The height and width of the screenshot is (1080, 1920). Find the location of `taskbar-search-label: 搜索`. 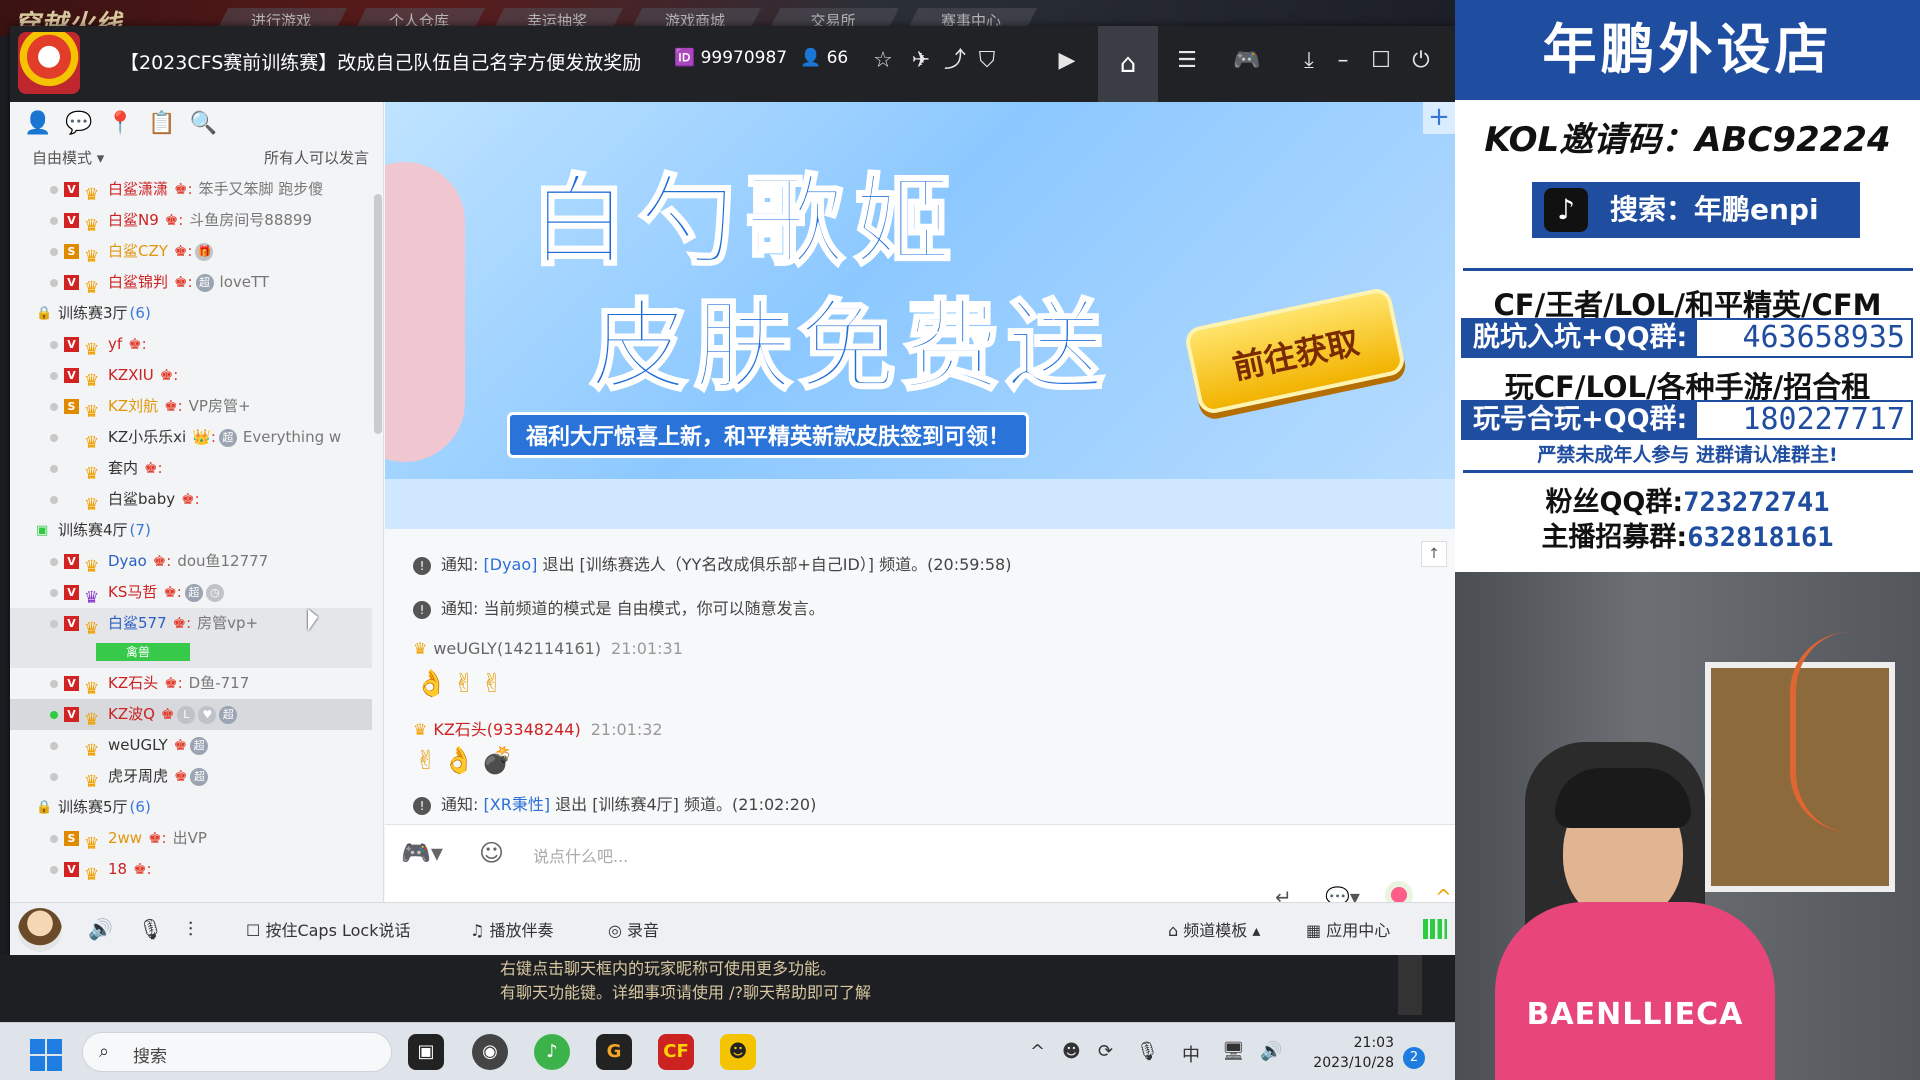

taskbar-search-label: 搜索 is located at coordinates (150, 1057).